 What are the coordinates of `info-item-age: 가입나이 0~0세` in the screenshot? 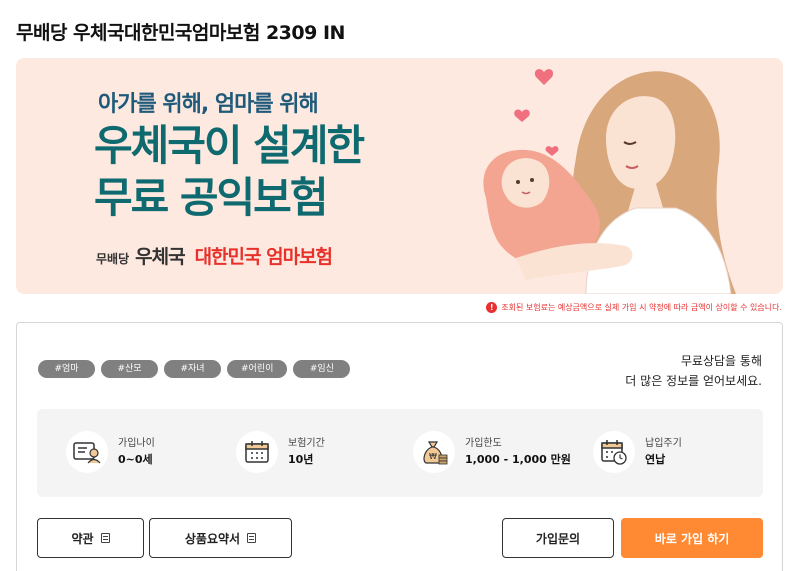 It's located at (110, 452).